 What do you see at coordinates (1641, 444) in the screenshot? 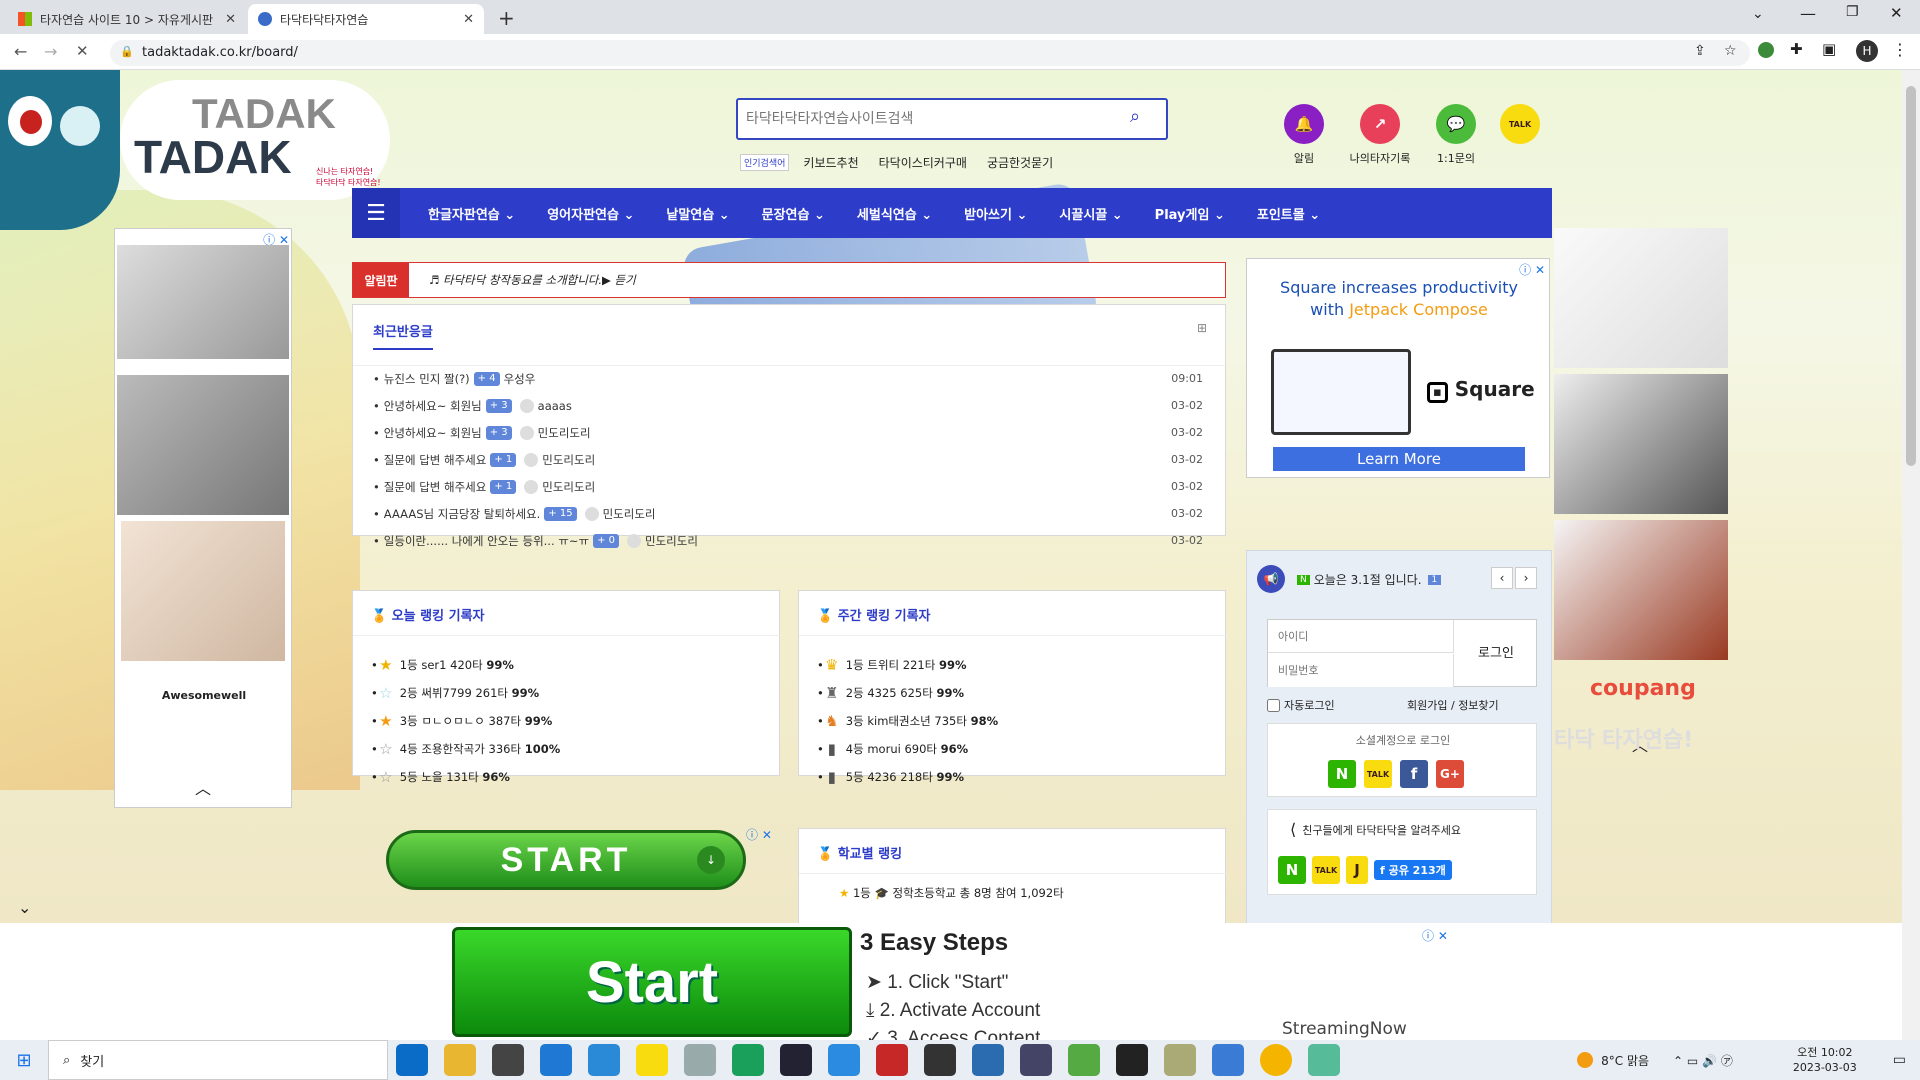
I see `right-ad: ⓘ ✕` at bounding box center [1641, 444].